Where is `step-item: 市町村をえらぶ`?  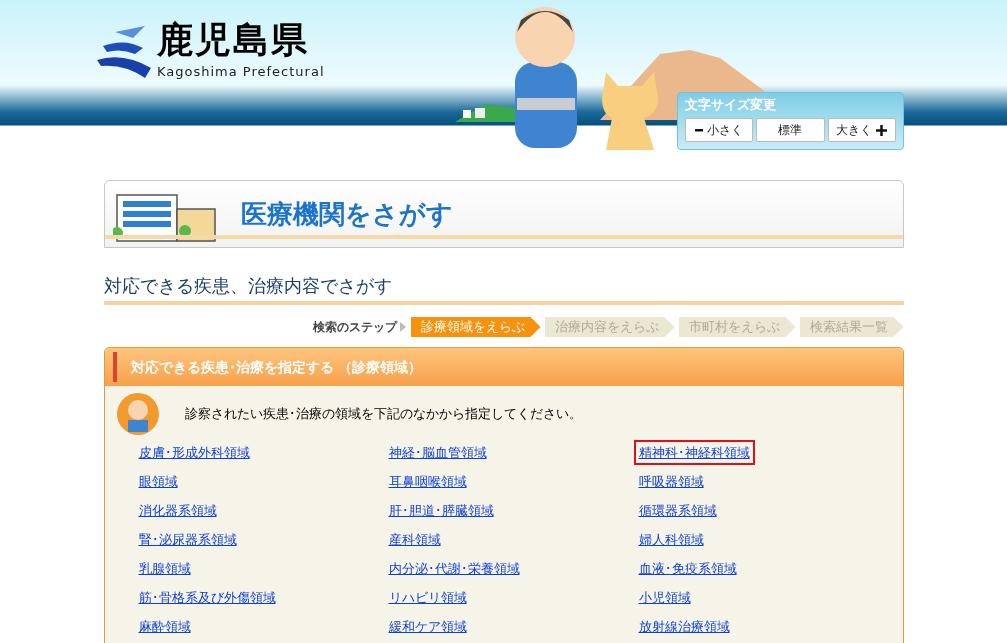
step-item: 市町村をえらぶ is located at coordinates (737, 327).